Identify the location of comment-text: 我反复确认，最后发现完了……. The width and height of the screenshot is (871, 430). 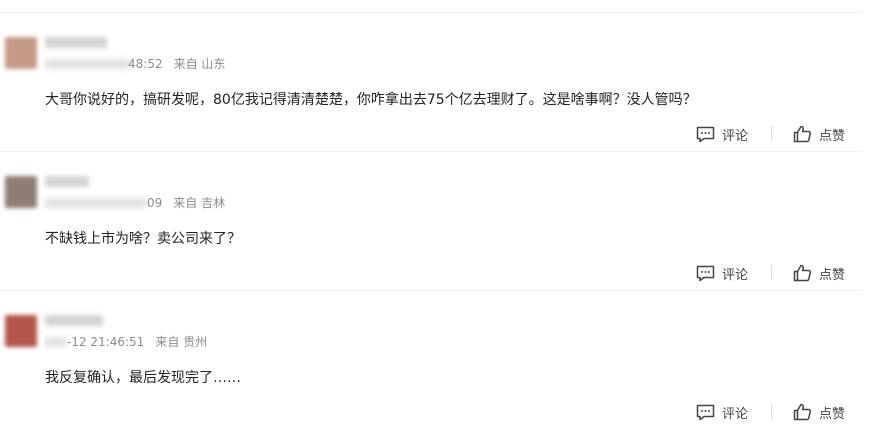
(143, 378).